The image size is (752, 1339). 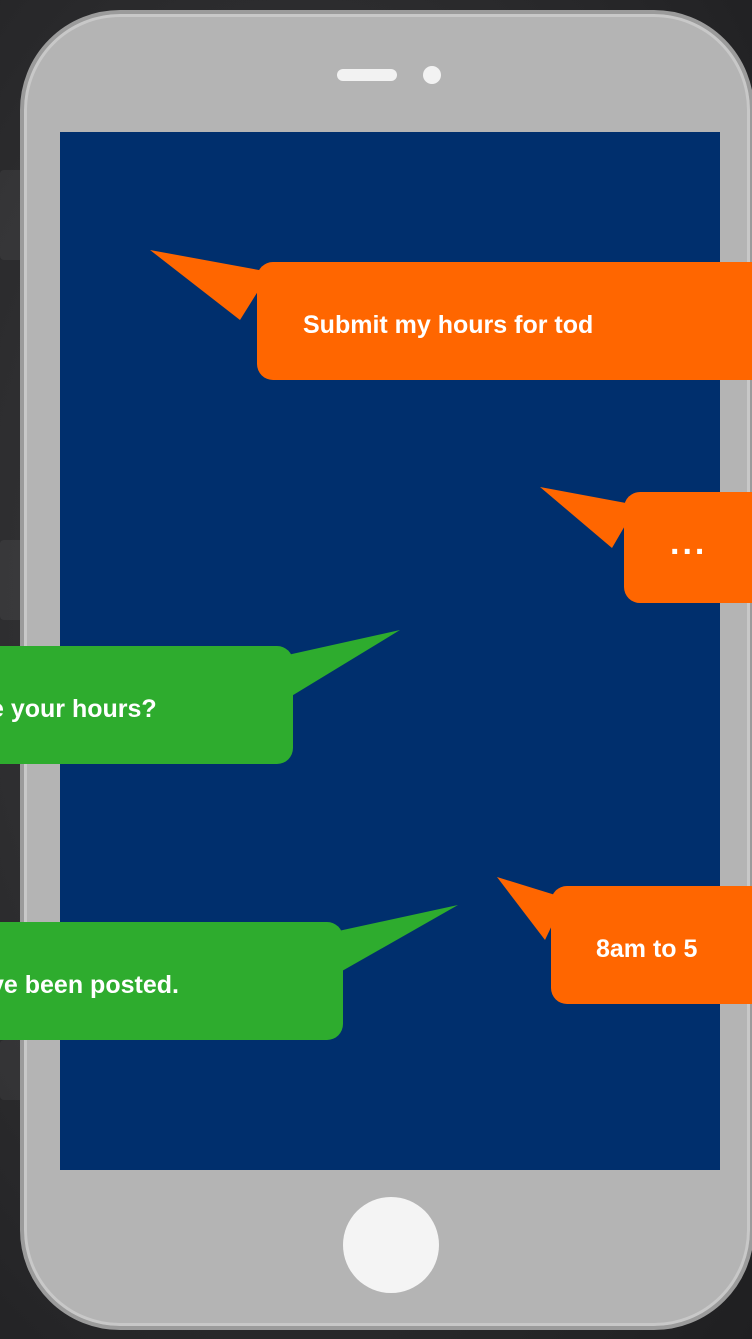 I want to click on chat-bubble-bot: ve been posted., so click(x=171, y=981).